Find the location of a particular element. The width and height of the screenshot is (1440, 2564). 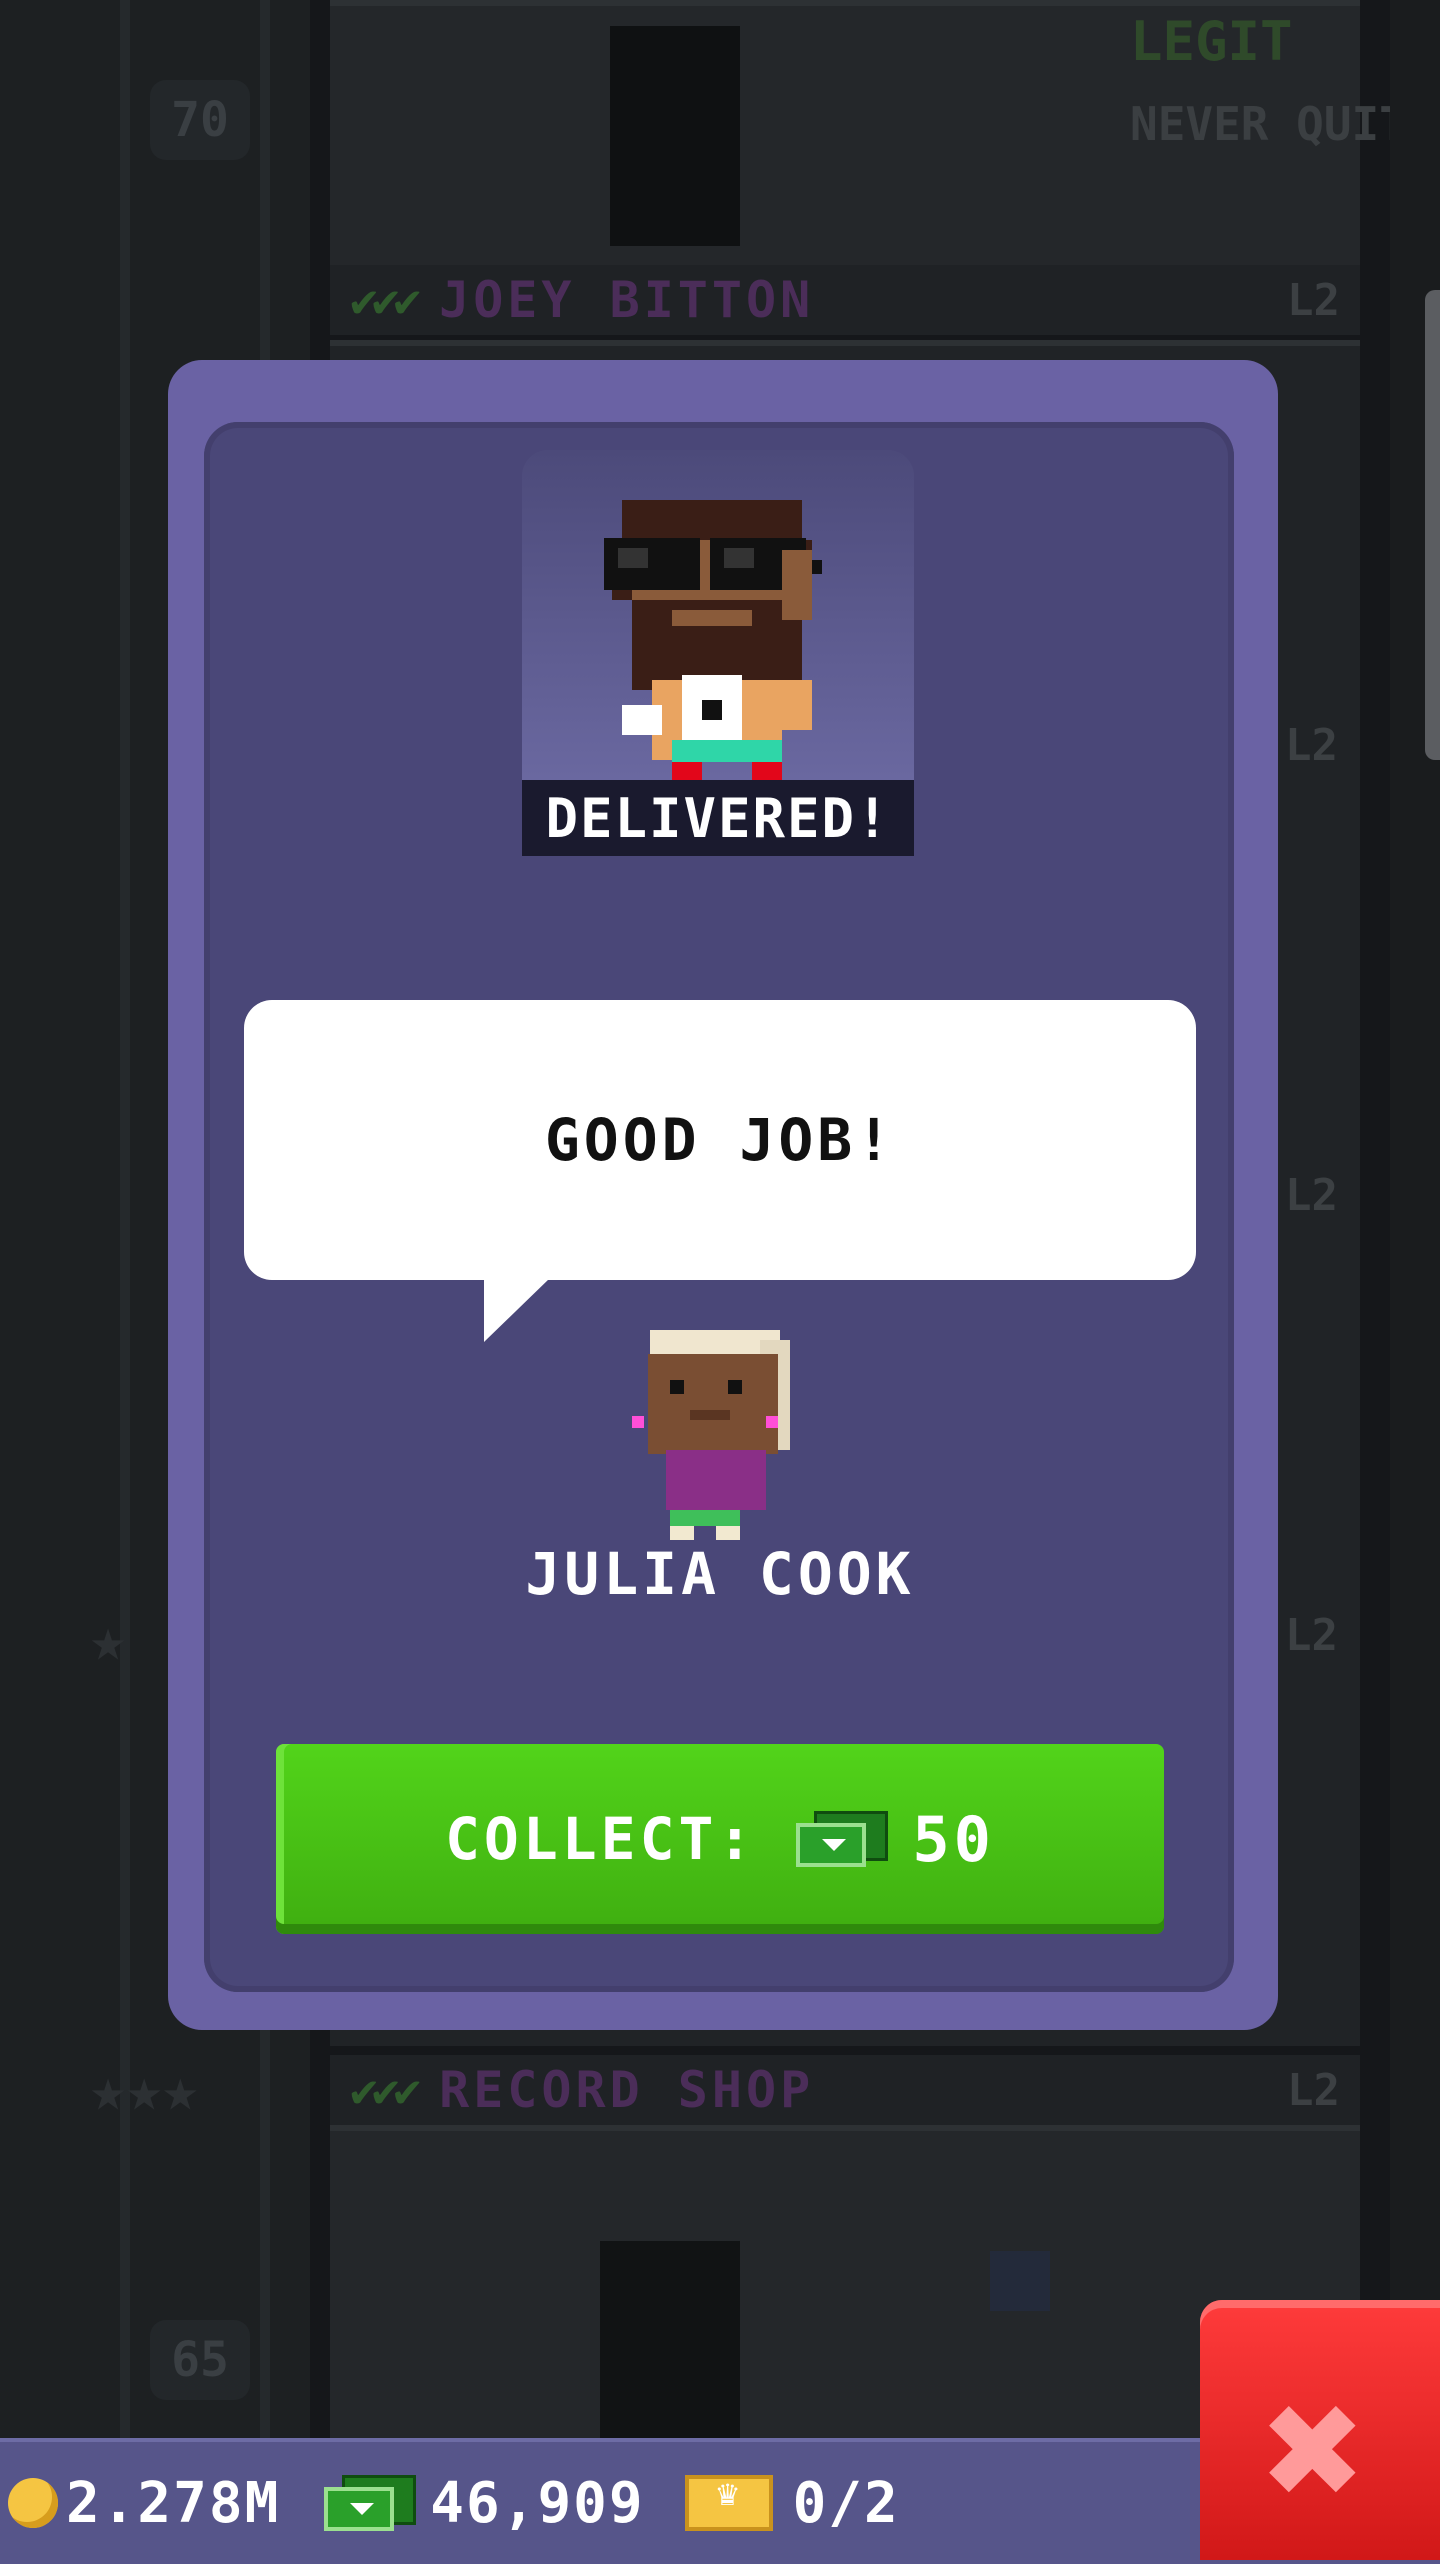

visitor-portrait is located at coordinates (718, 615).